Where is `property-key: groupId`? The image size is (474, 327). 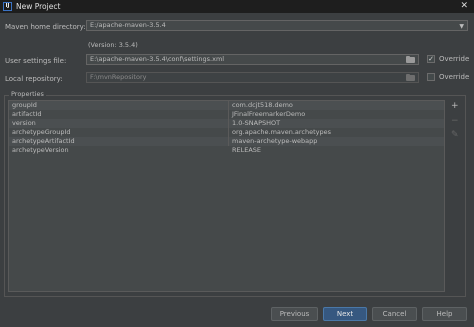 property-key: groupId is located at coordinates (24, 105).